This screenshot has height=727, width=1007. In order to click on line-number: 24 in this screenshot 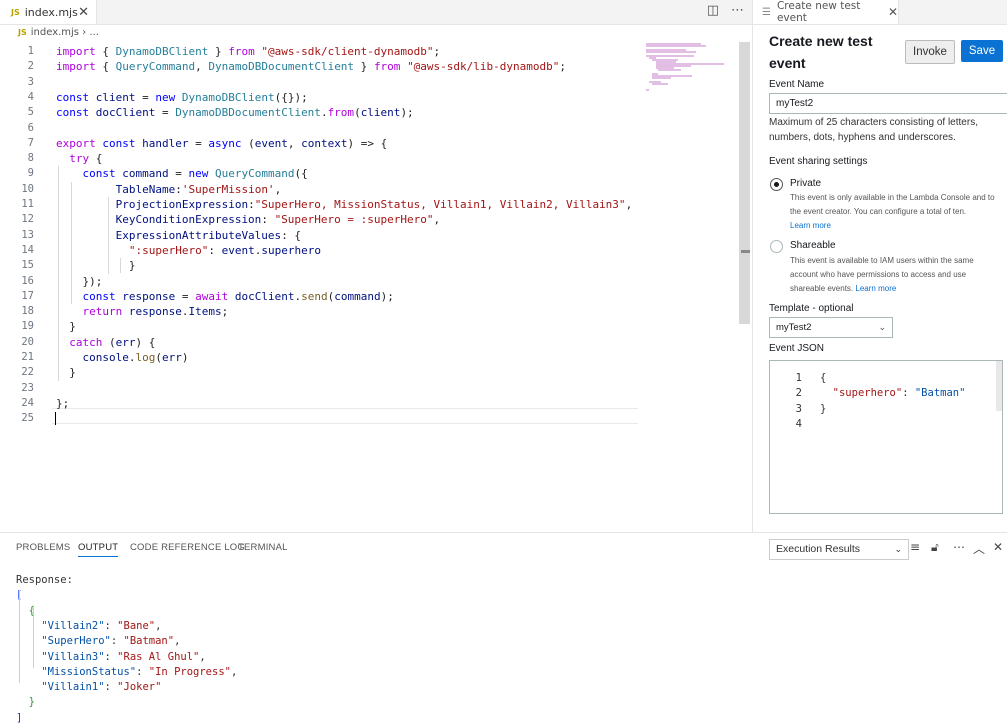, I will do `click(27, 402)`.